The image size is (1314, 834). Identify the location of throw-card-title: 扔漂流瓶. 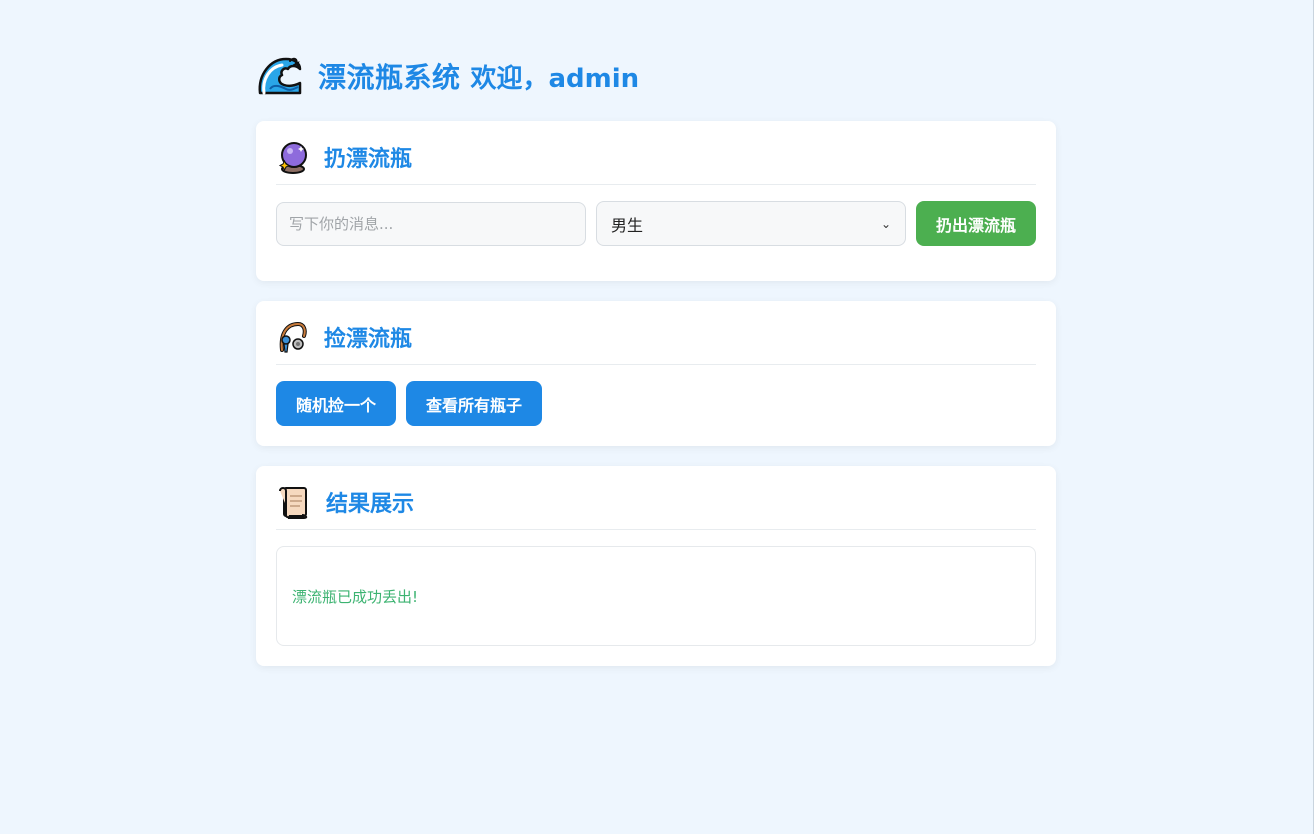
(368, 159).